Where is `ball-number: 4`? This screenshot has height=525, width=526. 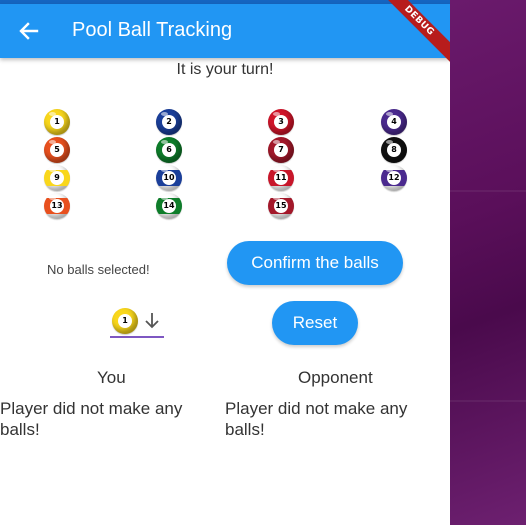 ball-number: 4 is located at coordinates (394, 122).